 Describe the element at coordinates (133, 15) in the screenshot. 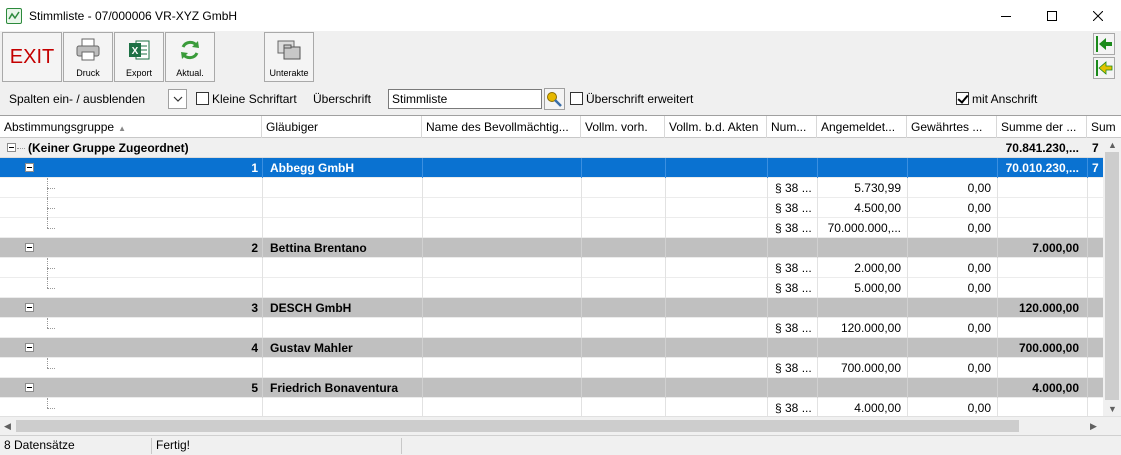

I see `window-title: Stimmliste - 07/000006 VR-XYZ GmbH` at that location.